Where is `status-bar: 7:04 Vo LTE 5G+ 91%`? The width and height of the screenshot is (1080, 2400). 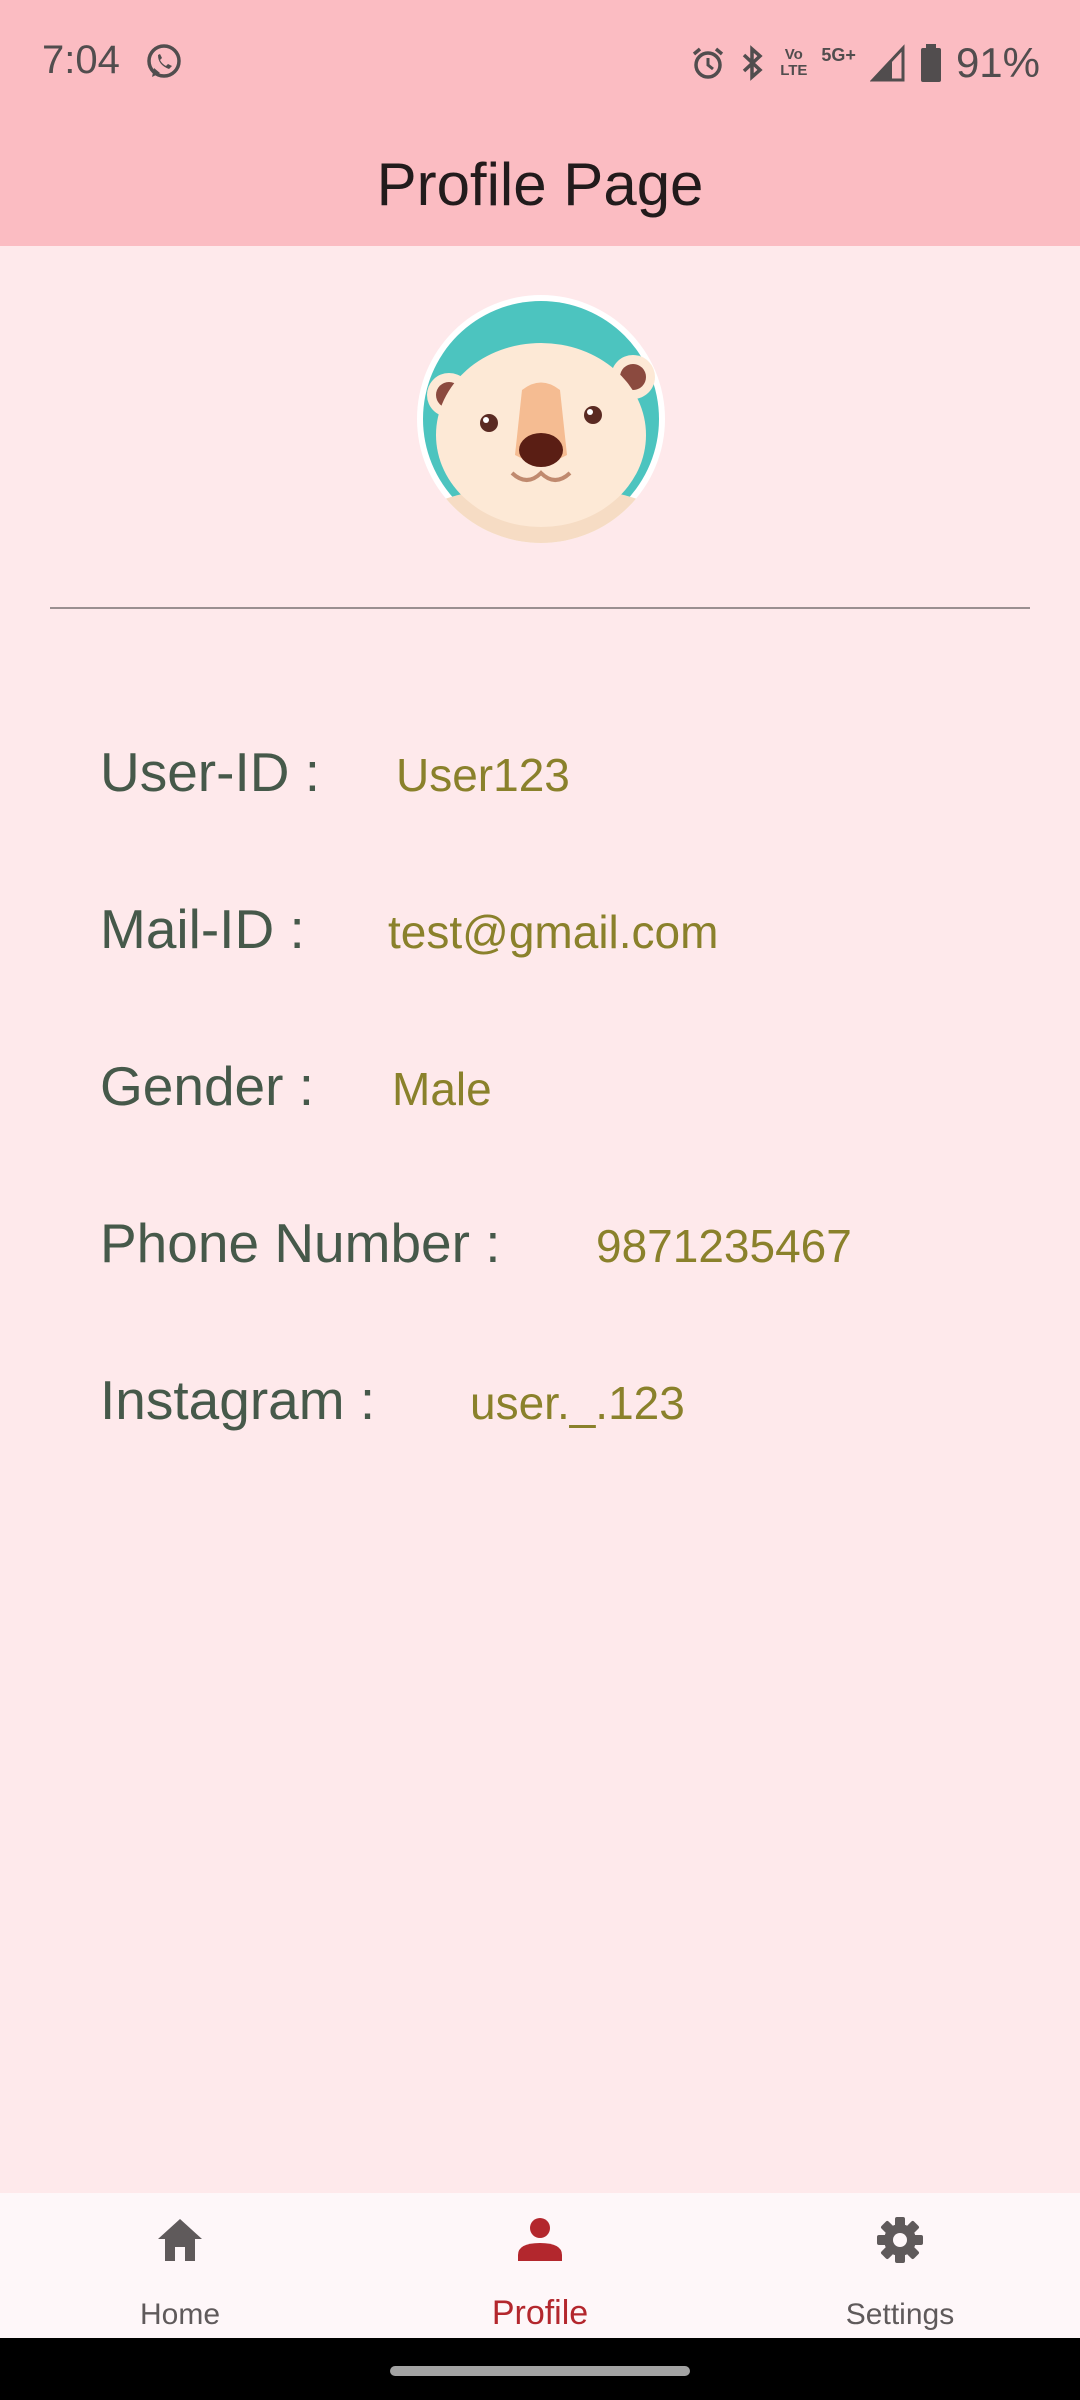
status-bar: 7:04 Vo LTE 5G+ 91% is located at coordinates (540, 63).